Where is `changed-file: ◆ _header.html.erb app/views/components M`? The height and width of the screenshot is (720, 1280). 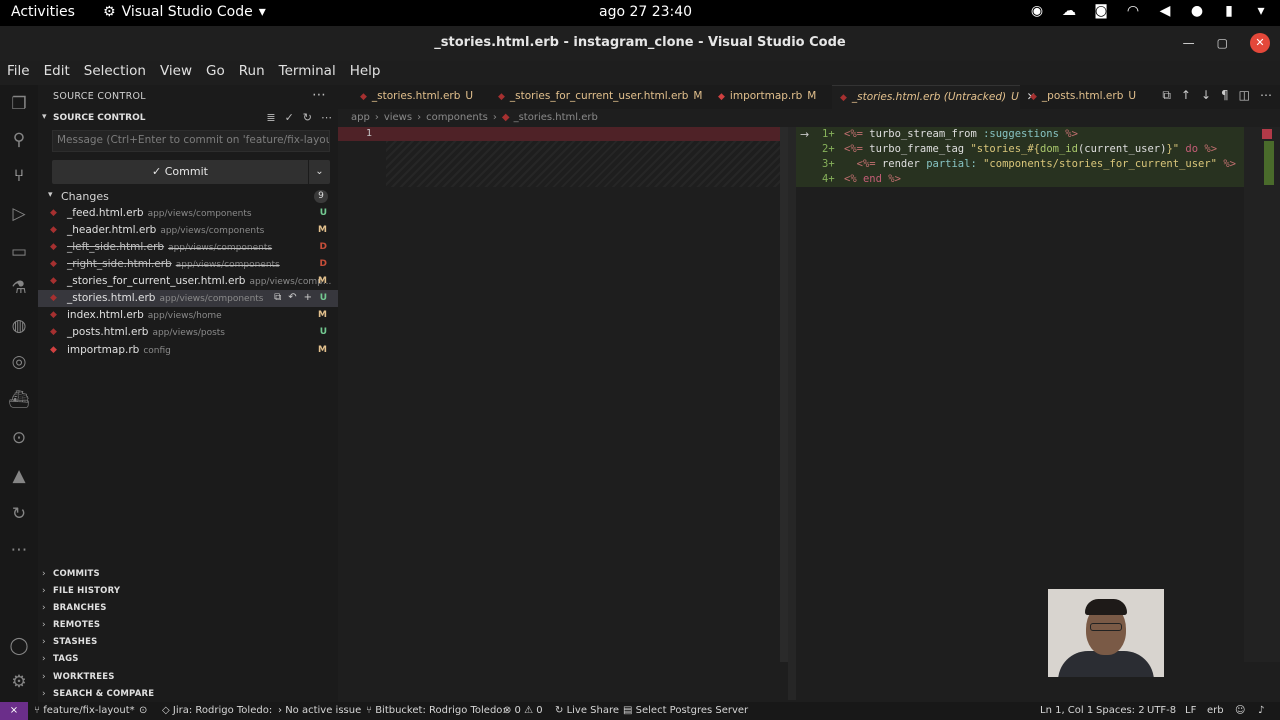 changed-file: ◆ _header.html.erb app/views/components M is located at coordinates (188, 230).